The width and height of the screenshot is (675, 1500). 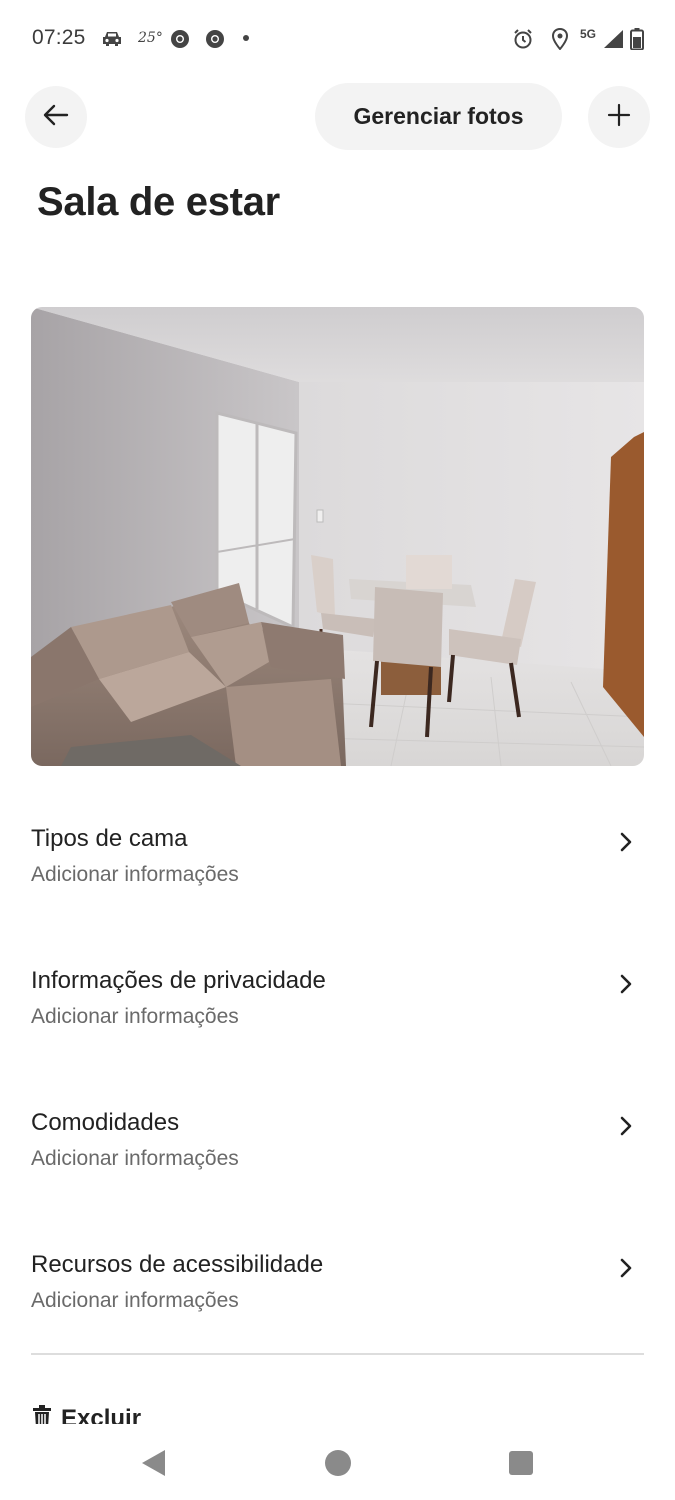 I want to click on temperature-text: 25°, so click(x=150, y=38).